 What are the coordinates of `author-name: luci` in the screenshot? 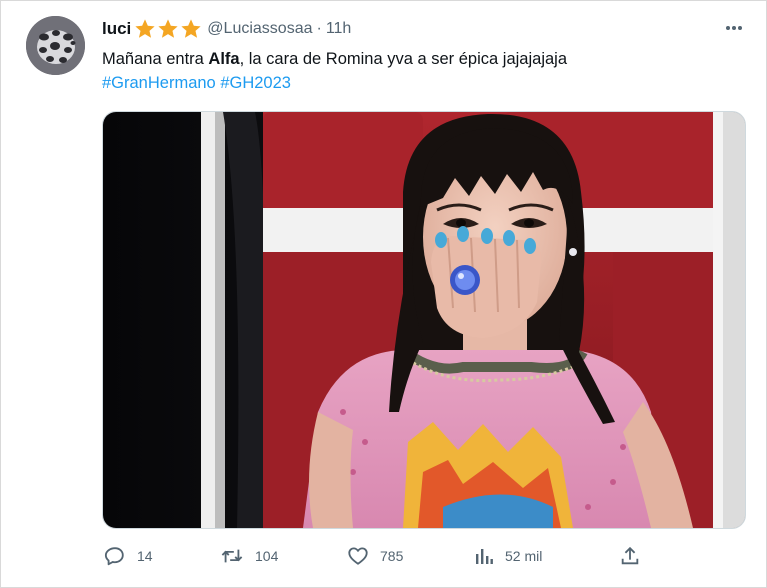 It's located at (116, 29).